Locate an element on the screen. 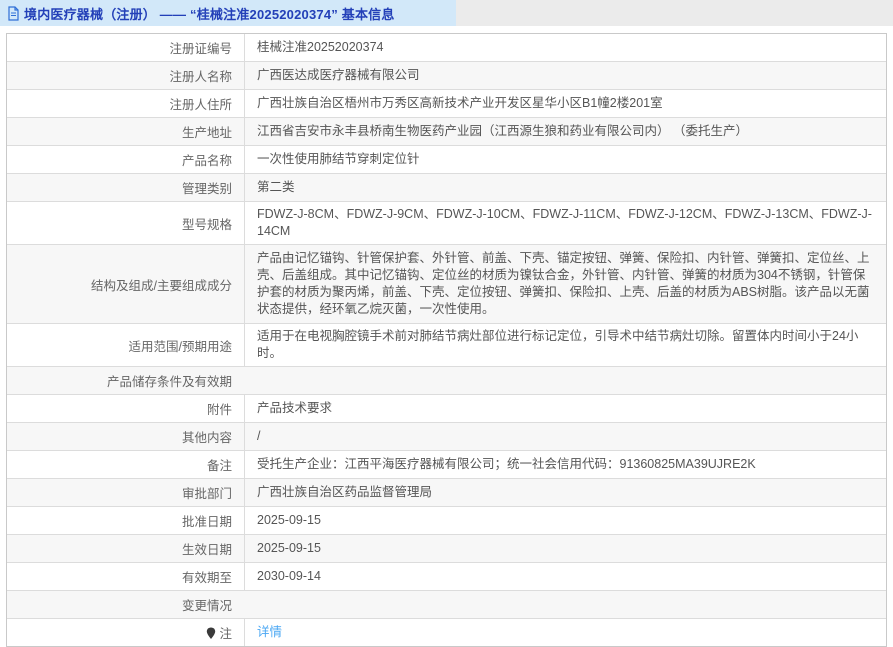  table-row: 批准日期 2025-09-15 is located at coordinates (446, 520).